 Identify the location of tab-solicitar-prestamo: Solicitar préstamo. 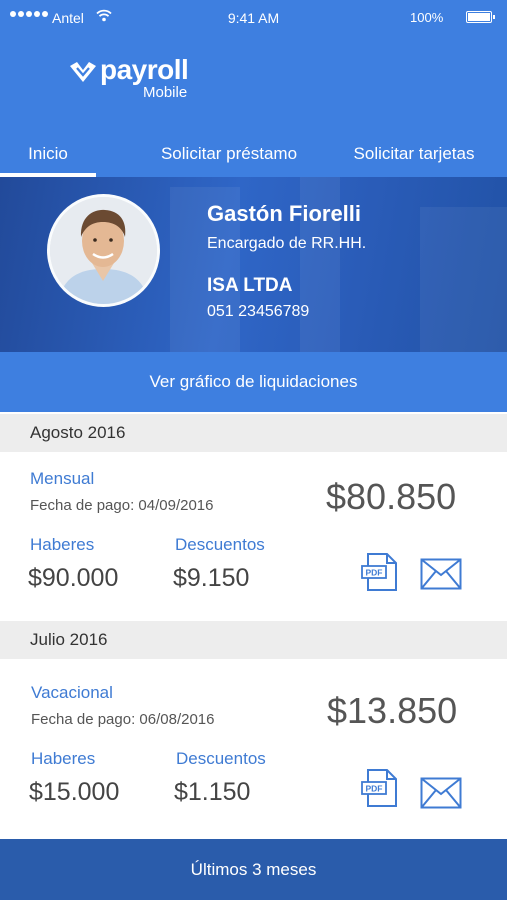
(229, 153).